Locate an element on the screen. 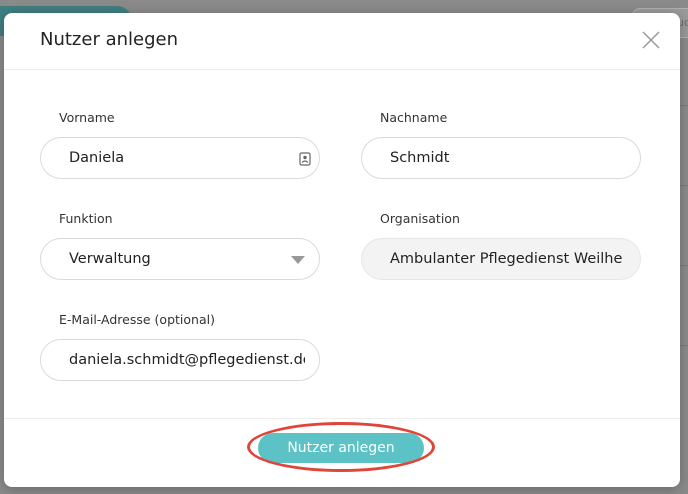 Image resolution: width=688 pixels, height=494 pixels. email-value: daniela.schmidt@pflegedienst.de is located at coordinates (187, 360).